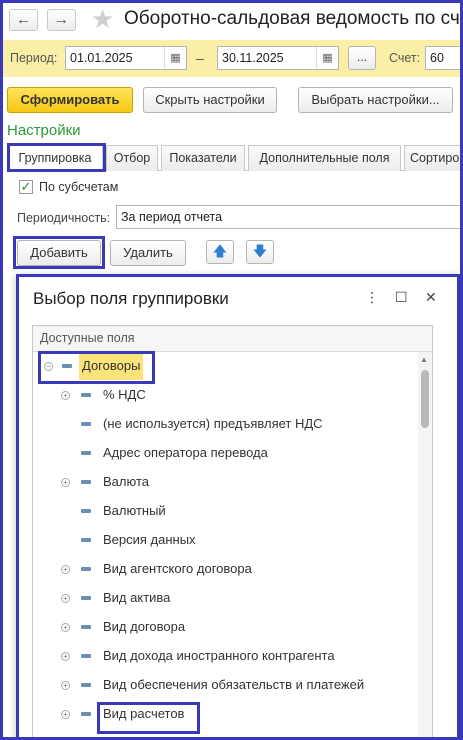 Image resolution: width=463 pixels, height=740 pixels. What do you see at coordinates (424, 359) in the screenshot?
I see `scroll-up-icon: ▲` at bounding box center [424, 359].